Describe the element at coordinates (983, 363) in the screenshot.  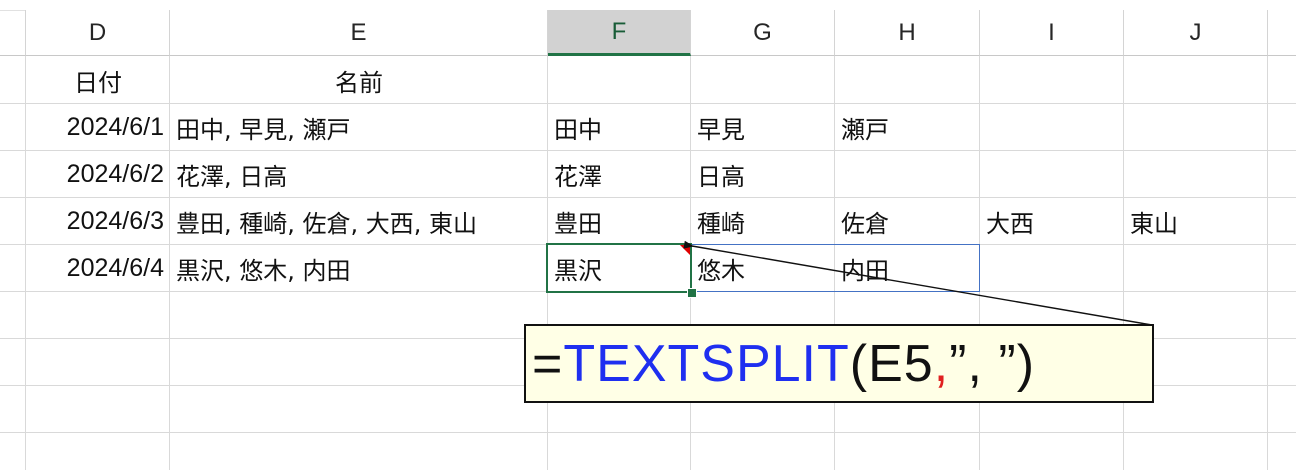
I see `formula-delimiter: ”, ”` at that location.